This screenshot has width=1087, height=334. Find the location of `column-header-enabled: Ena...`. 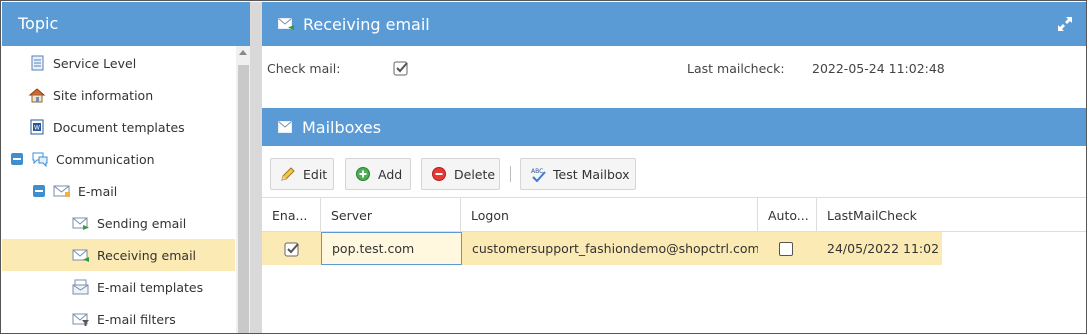

column-header-enabled: Ena... is located at coordinates (291, 215).